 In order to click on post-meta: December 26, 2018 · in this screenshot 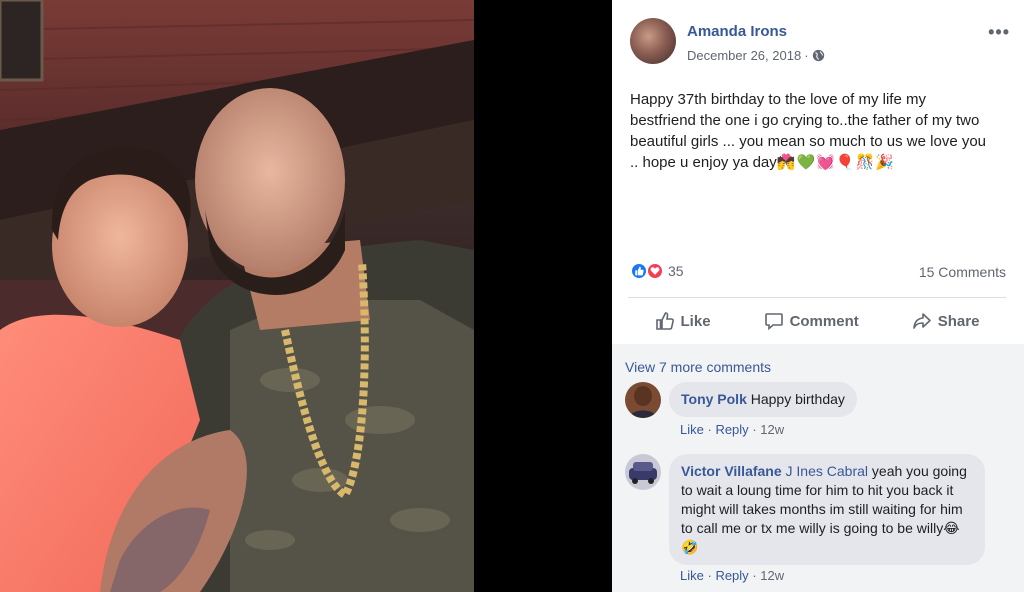, I will do `click(756, 55)`.